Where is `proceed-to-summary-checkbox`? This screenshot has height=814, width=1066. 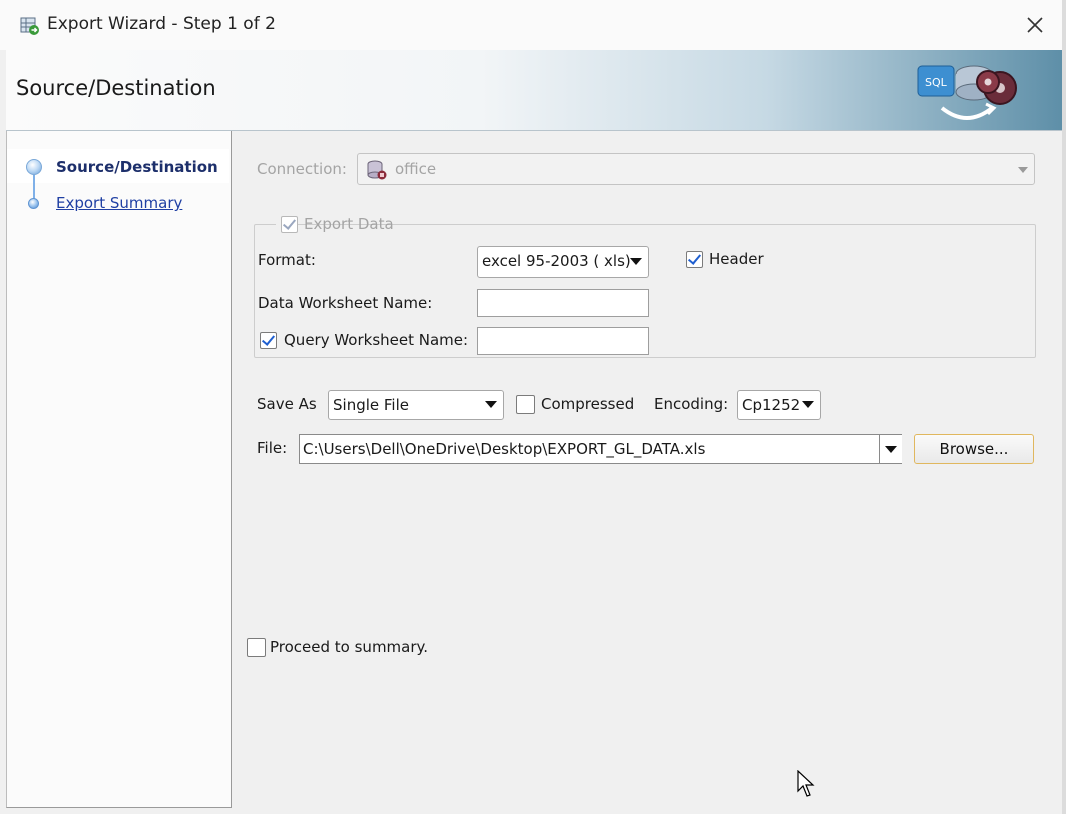 proceed-to-summary-checkbox is located at coordinates (256, 647).